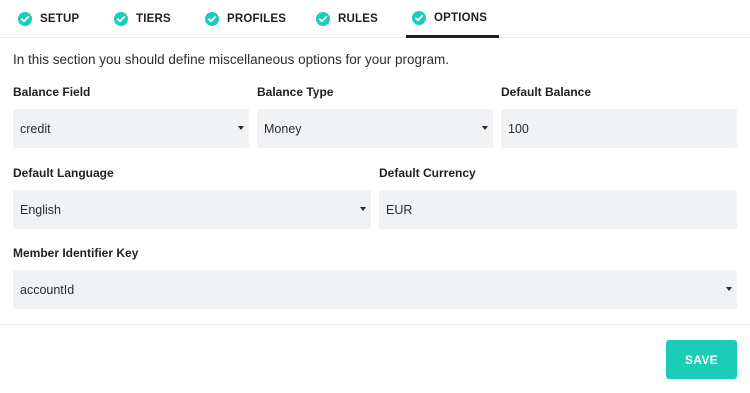  Describe the element at coordinates (60, 19) in the screenshot. I see `tab-label: SETUP` at that location.